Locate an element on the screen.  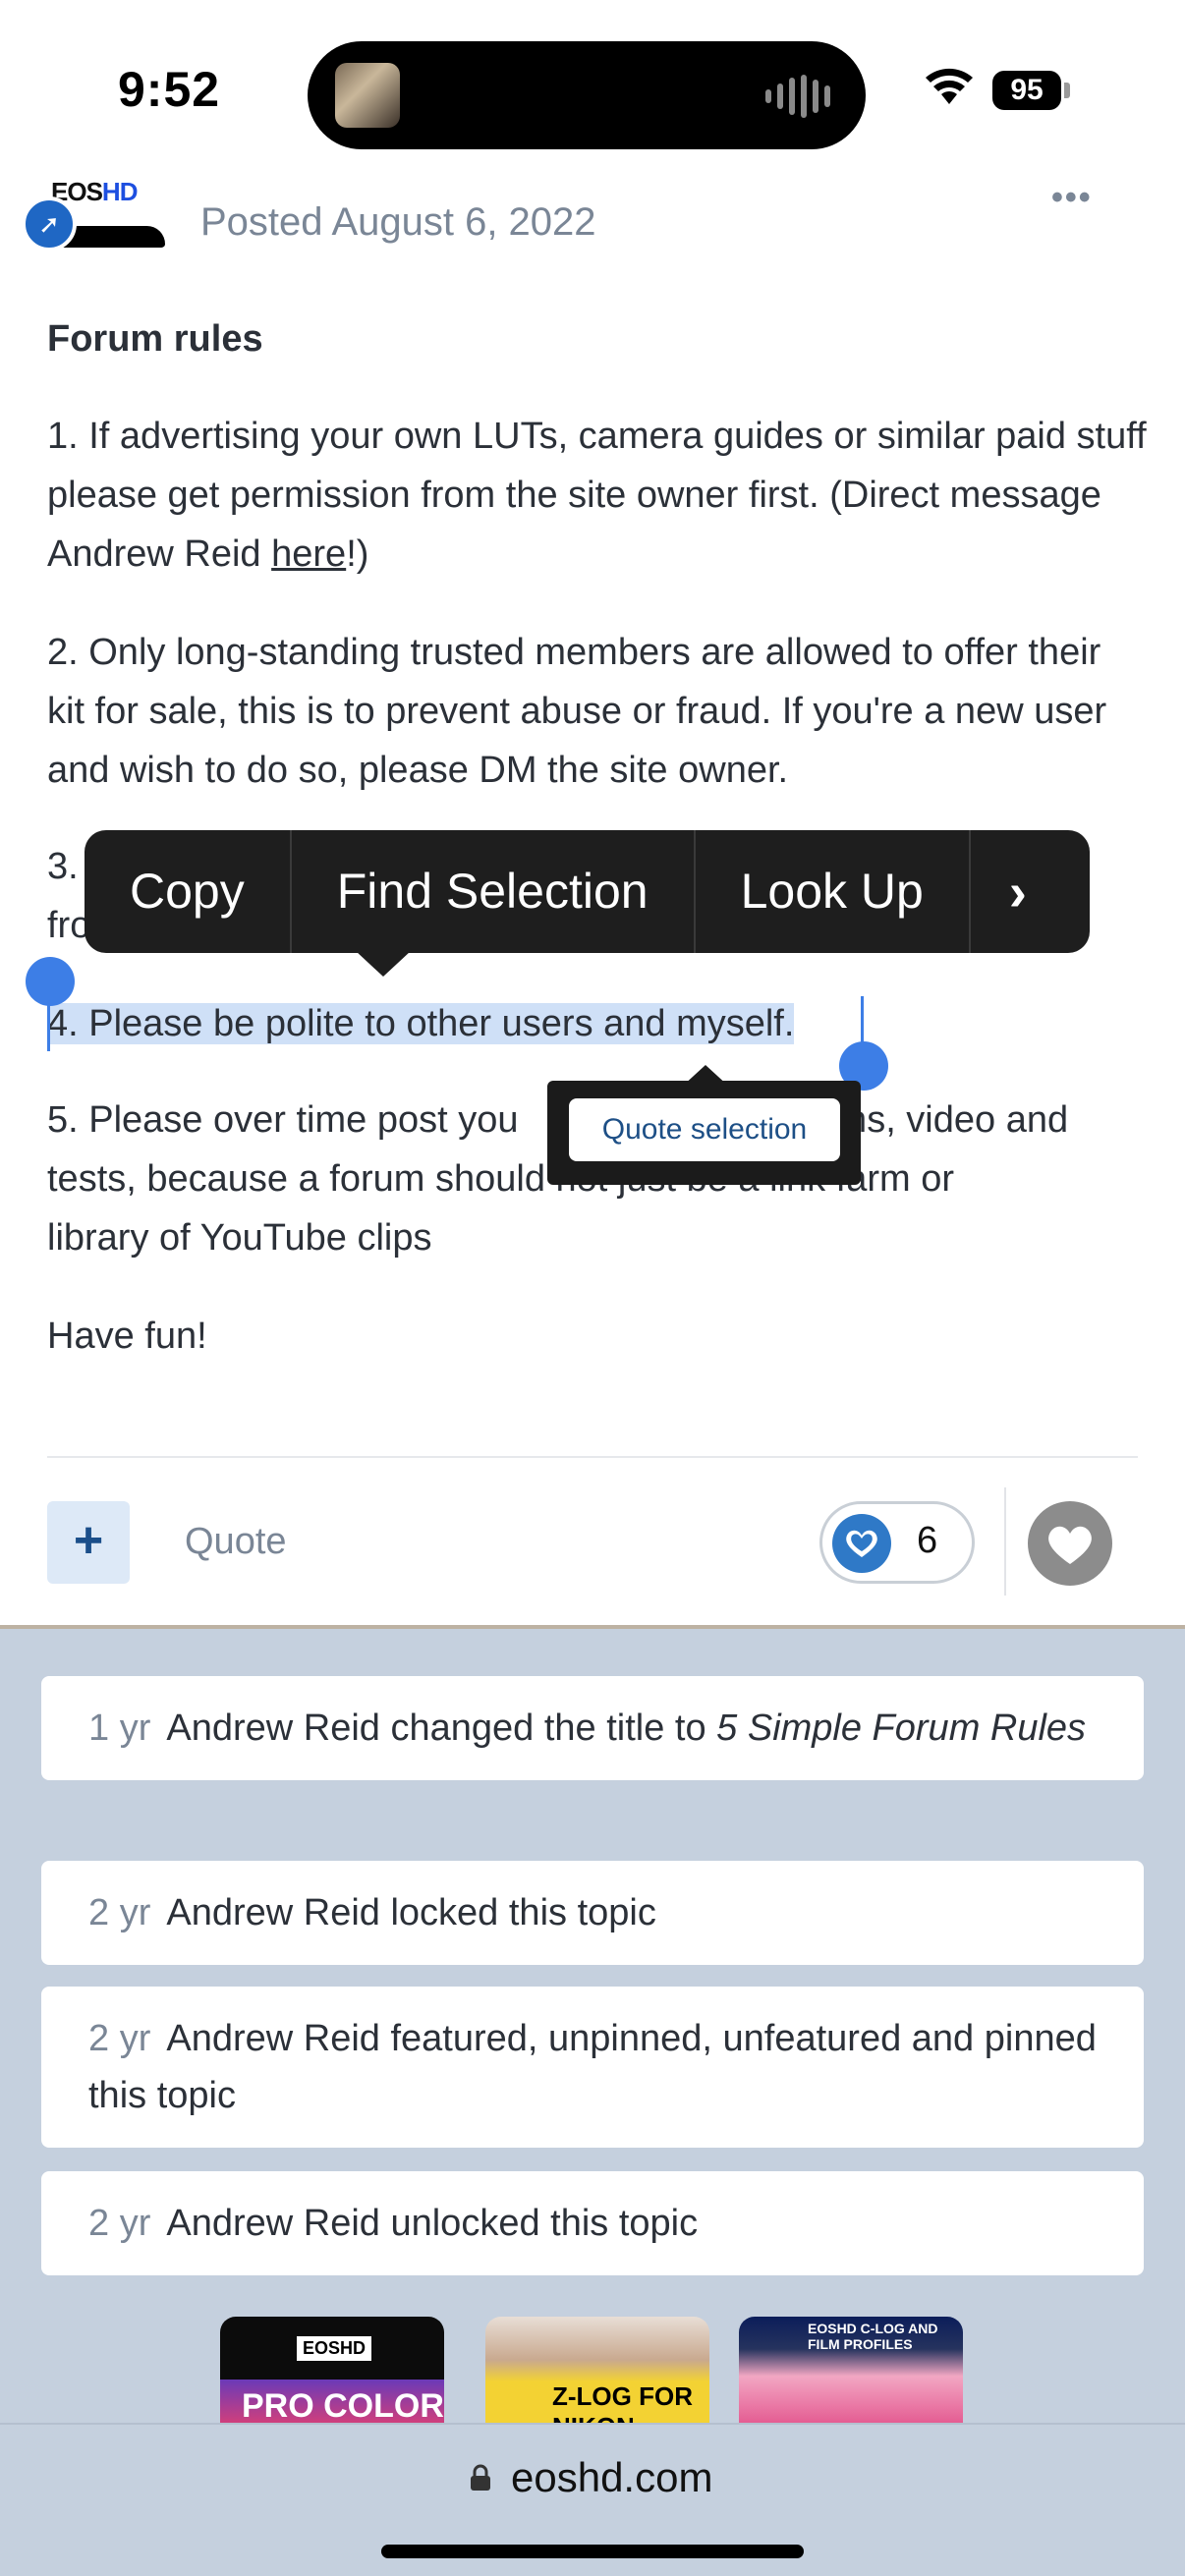
rule-1-end: !) is located at coordinates (357, 554).